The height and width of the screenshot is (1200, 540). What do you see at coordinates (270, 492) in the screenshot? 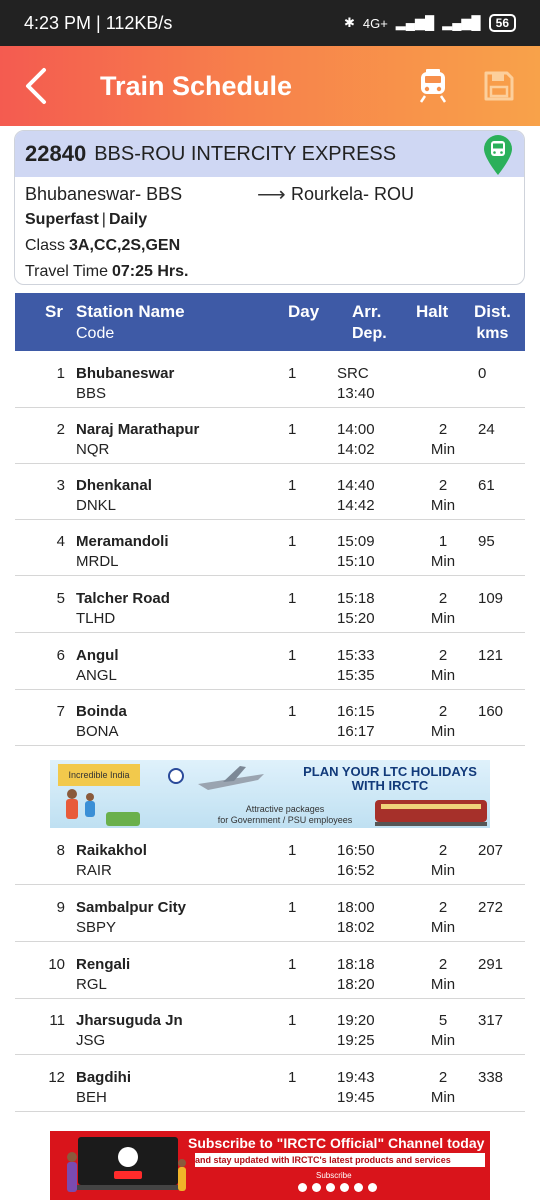
I see `table-row: 3 Dhenkanal DNKL 1 14:40 14:42 2 Min 61` at bounding box center [270, 492].